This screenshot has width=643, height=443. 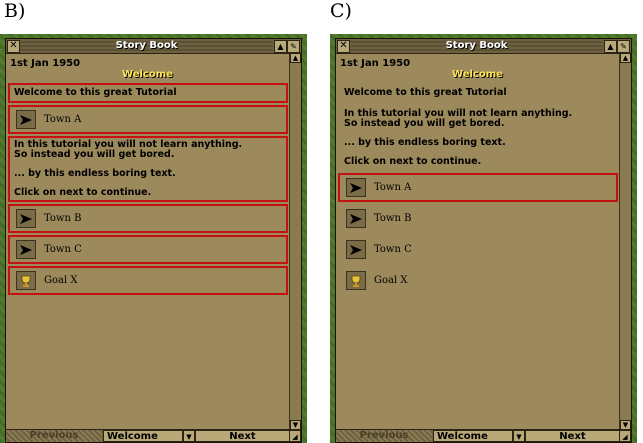 I want to click on panel-b-label: B), so click(x=15, y=11).